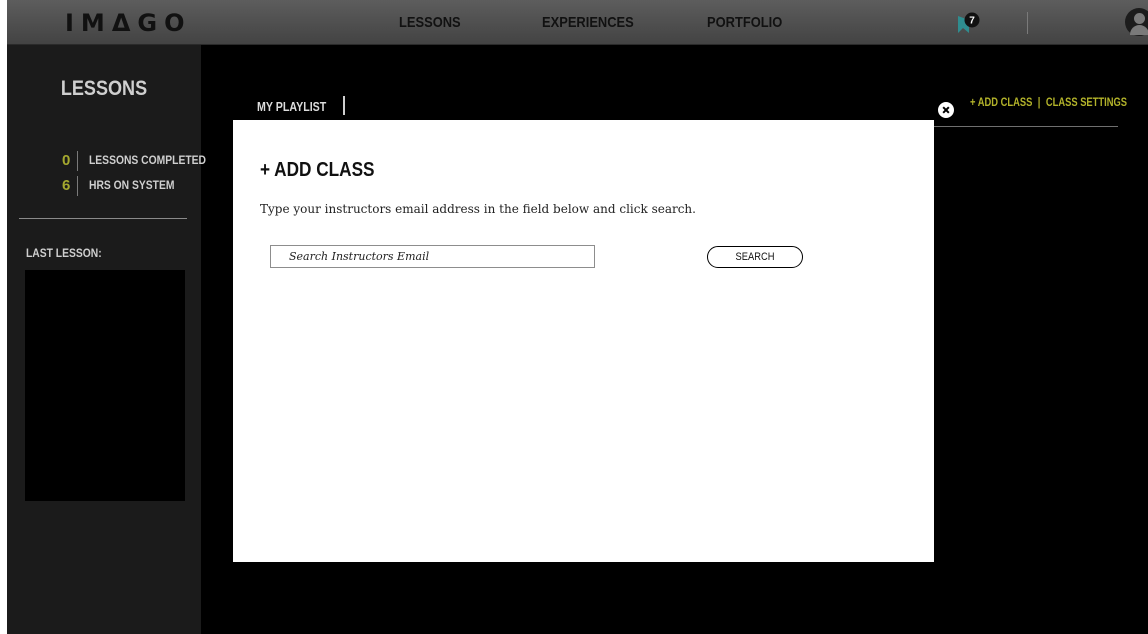 The image size is (1148, 634). Describe the element at coordinates (132, 185) in the screenshot. I see `stat-label: HRS ON SYSTEM` at that location.